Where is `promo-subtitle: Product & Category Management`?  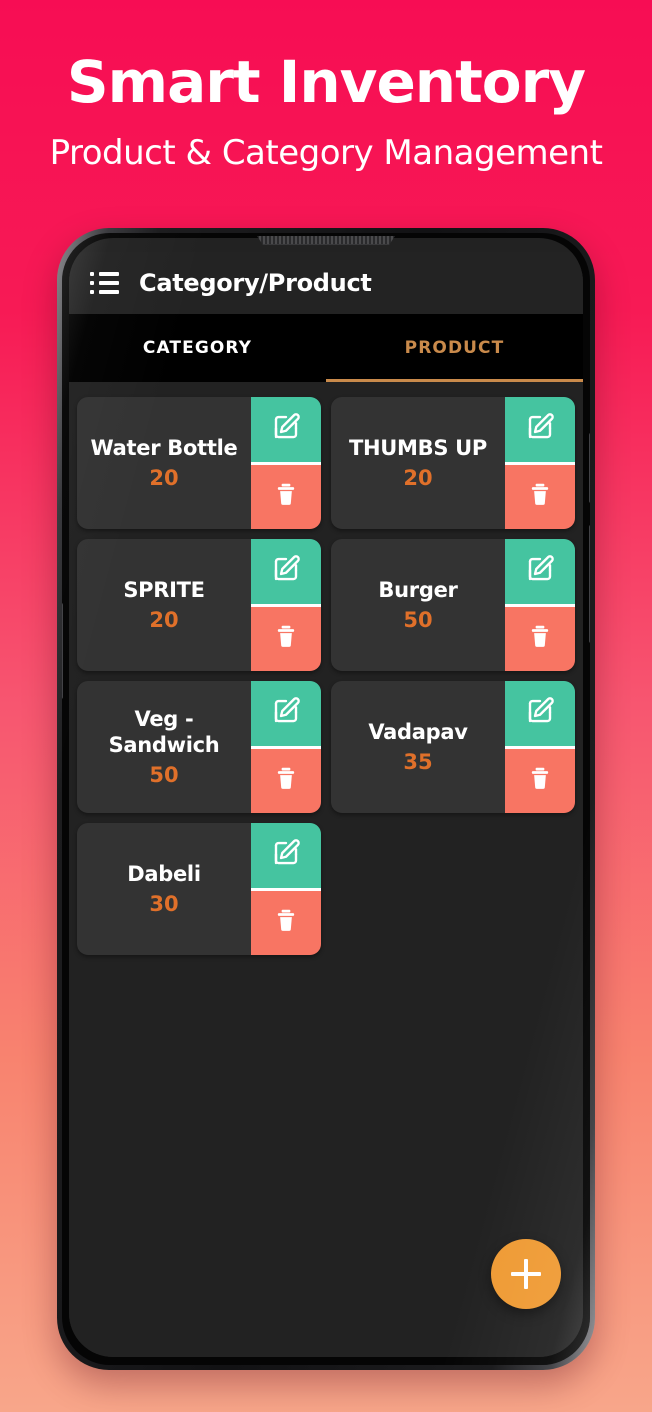
promo-subtitle: Product & Category Management is located at coordinates (326, 152).